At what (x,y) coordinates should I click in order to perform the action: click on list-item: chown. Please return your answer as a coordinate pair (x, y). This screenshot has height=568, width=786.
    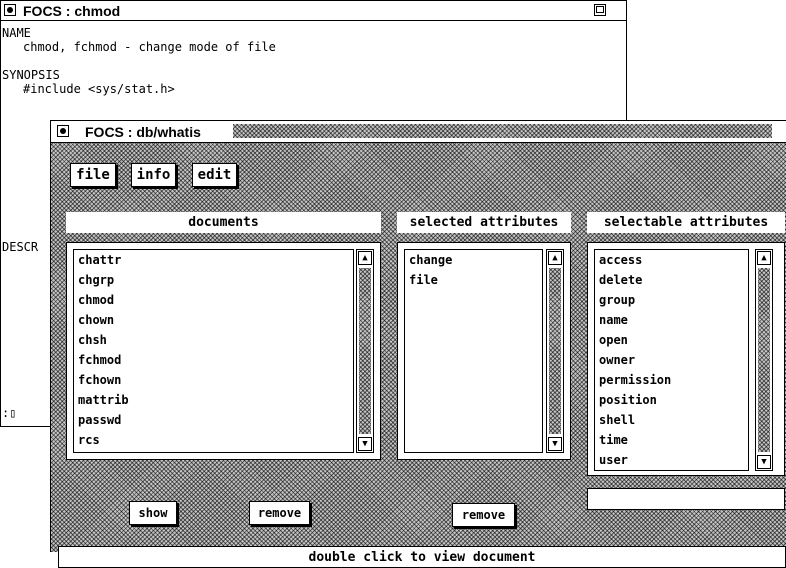
    Looking at the image, I should click on (213, 320).